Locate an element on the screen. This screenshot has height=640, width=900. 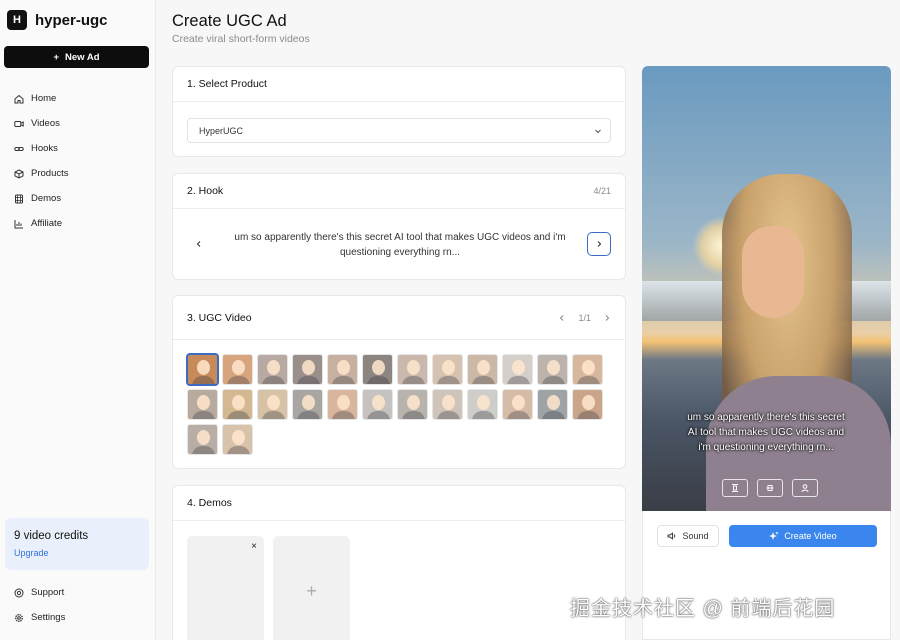
hook-next-button is located at coordinates (599, 244).